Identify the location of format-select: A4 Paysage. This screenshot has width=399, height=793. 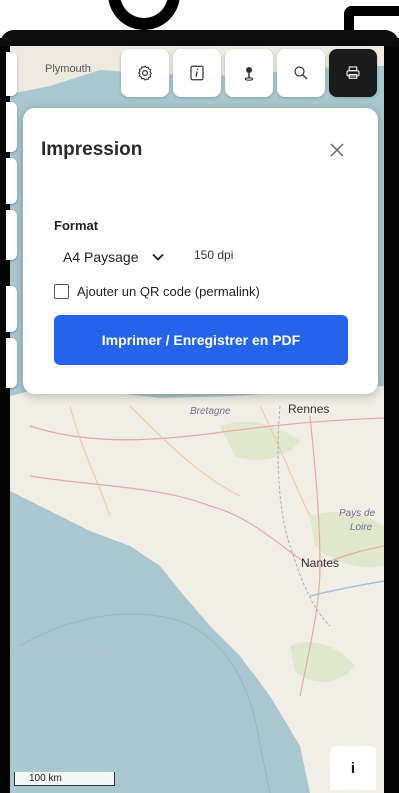
(117, 257).